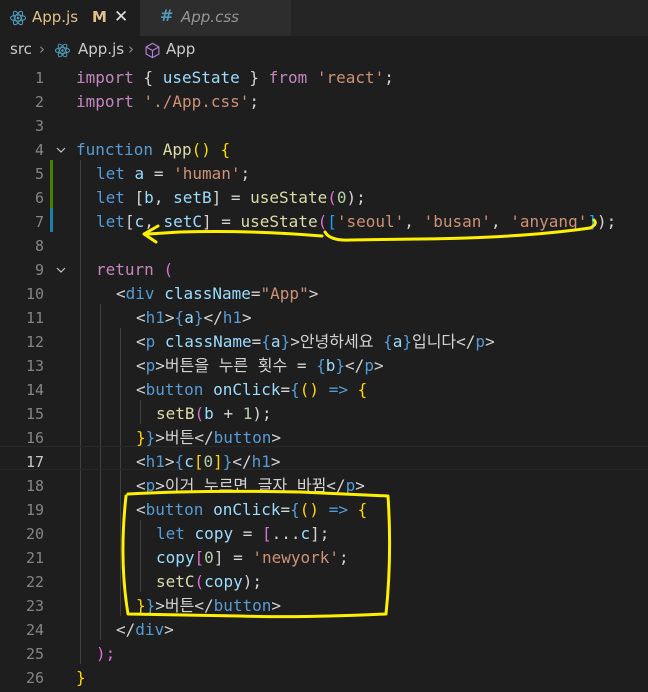 This screenshot has height=692, width=648. Describe the element at coordinates (135, 269) in the screenshot. I see `code-text: return (` at that location.